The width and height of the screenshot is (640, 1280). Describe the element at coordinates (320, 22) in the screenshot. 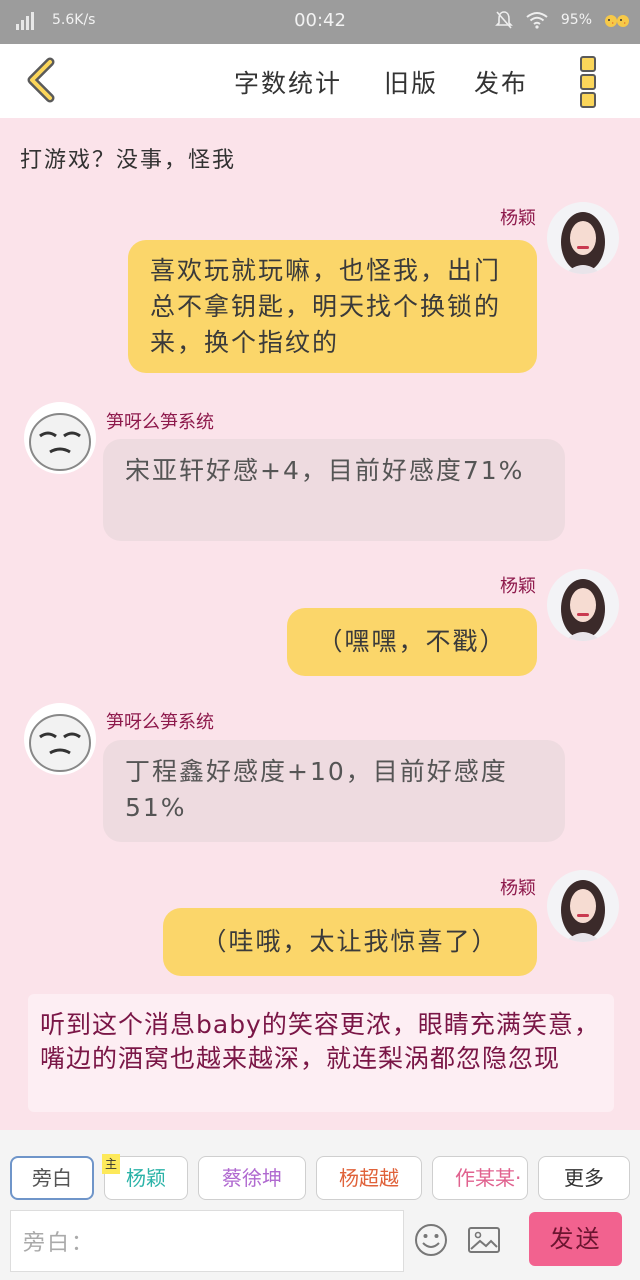

I see `status-bar: 5.6K/s 00:42 95%` at that location.